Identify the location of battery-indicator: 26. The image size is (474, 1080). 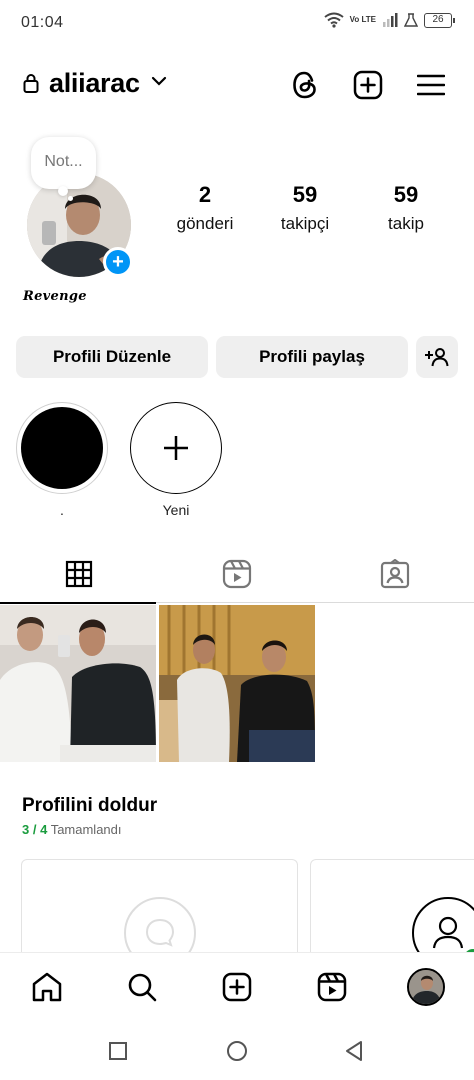
(439, 20).